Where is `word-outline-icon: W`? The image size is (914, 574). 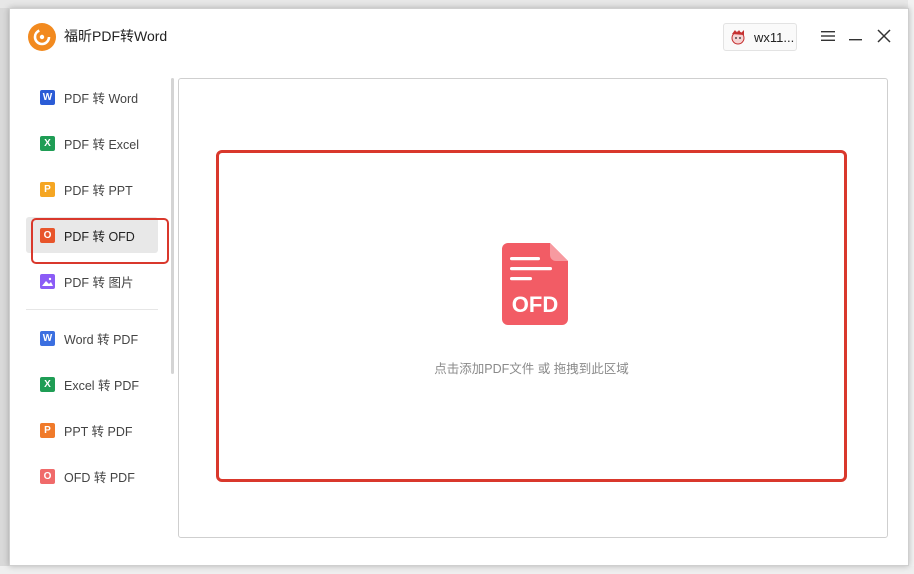 word-outline-icon: W is located at coordinates (47, 338).